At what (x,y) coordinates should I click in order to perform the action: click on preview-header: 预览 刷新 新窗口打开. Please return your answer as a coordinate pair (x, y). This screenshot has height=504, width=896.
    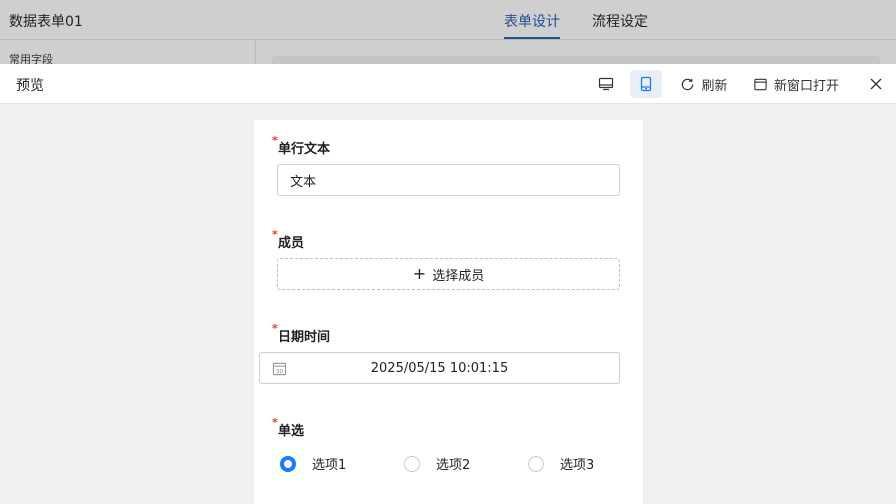
    Looking at the image, I should click on (448, 84).